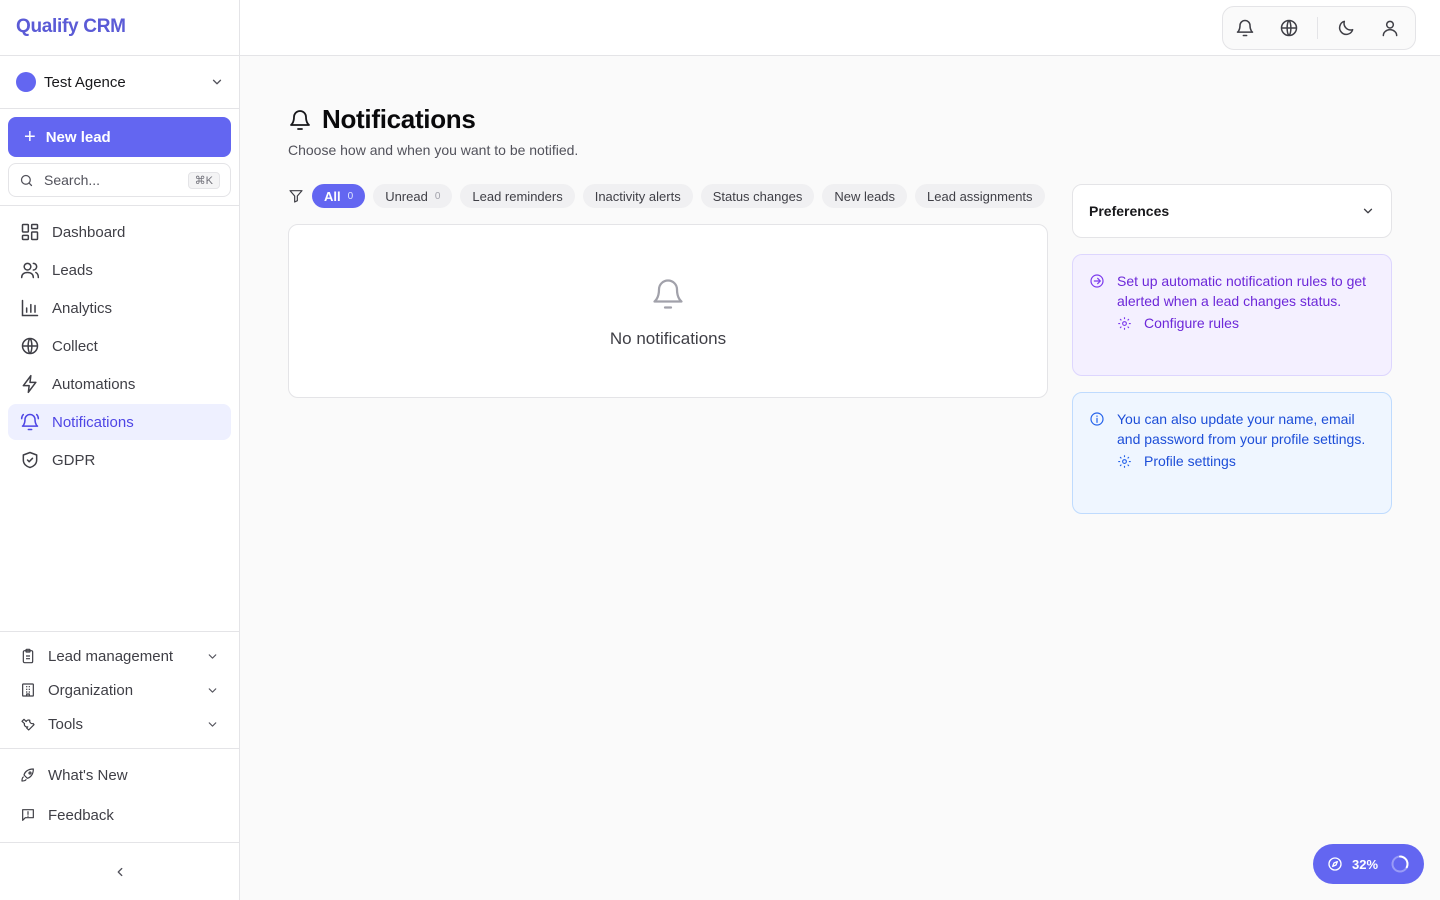 The width and height of the screenshot is (1440, 900). Describe the element at coordinates (88, 775) in the screenshot. I see `sidebar-item-label: What's New` at that location.